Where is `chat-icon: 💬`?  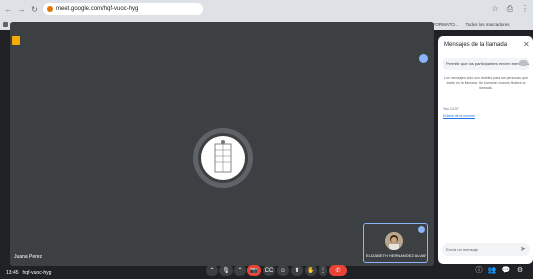
chat-icon: 💬 is located at coordinates (506, 270).